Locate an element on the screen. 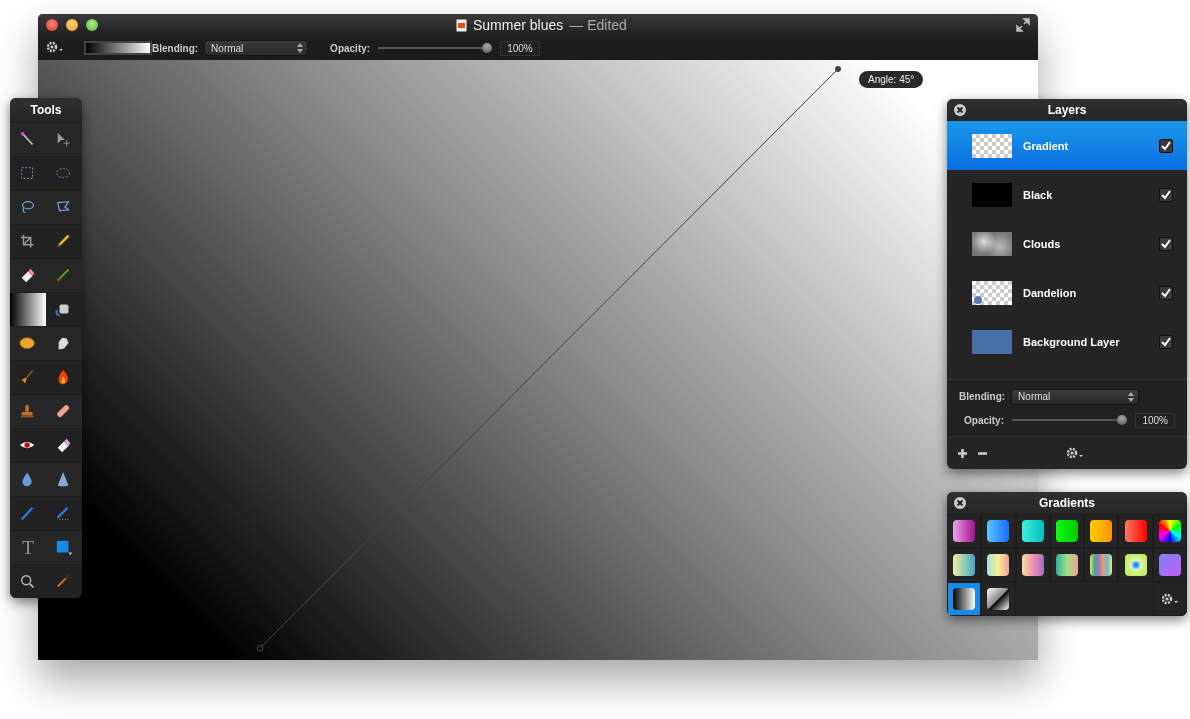  window-title: Summer blues is located at coordinates (518, 25).